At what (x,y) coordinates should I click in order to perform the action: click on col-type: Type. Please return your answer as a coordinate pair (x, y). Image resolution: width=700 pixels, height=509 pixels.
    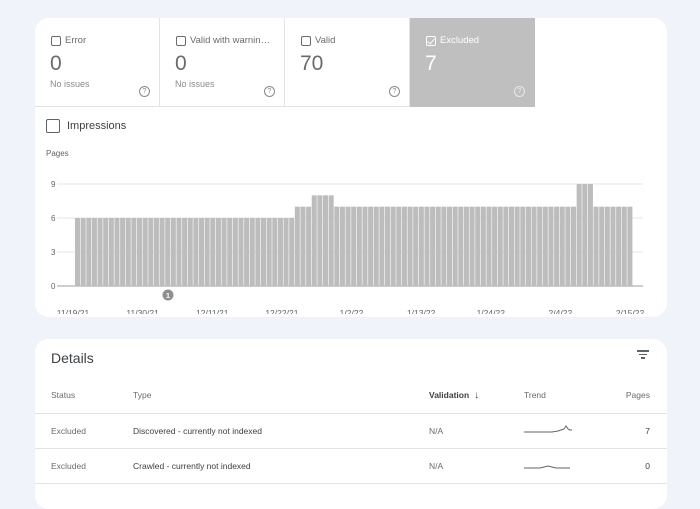
    Looking at the image, I should click on (142, 395).